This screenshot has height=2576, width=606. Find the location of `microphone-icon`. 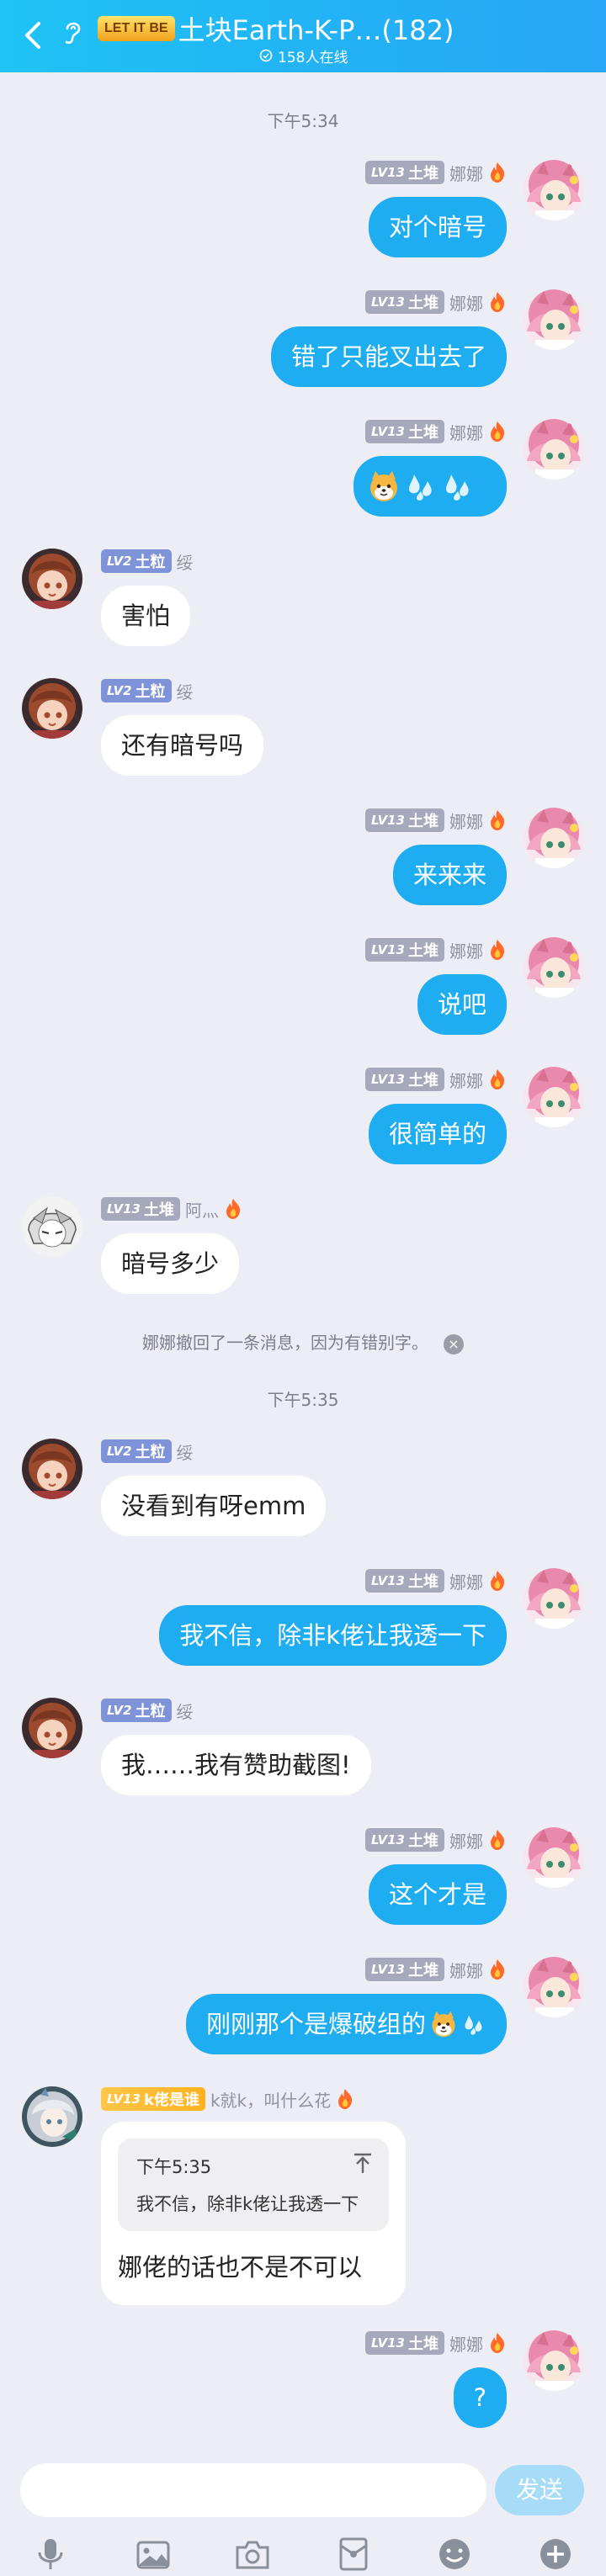

microphone-icon is located at coordinates (50, 2554).